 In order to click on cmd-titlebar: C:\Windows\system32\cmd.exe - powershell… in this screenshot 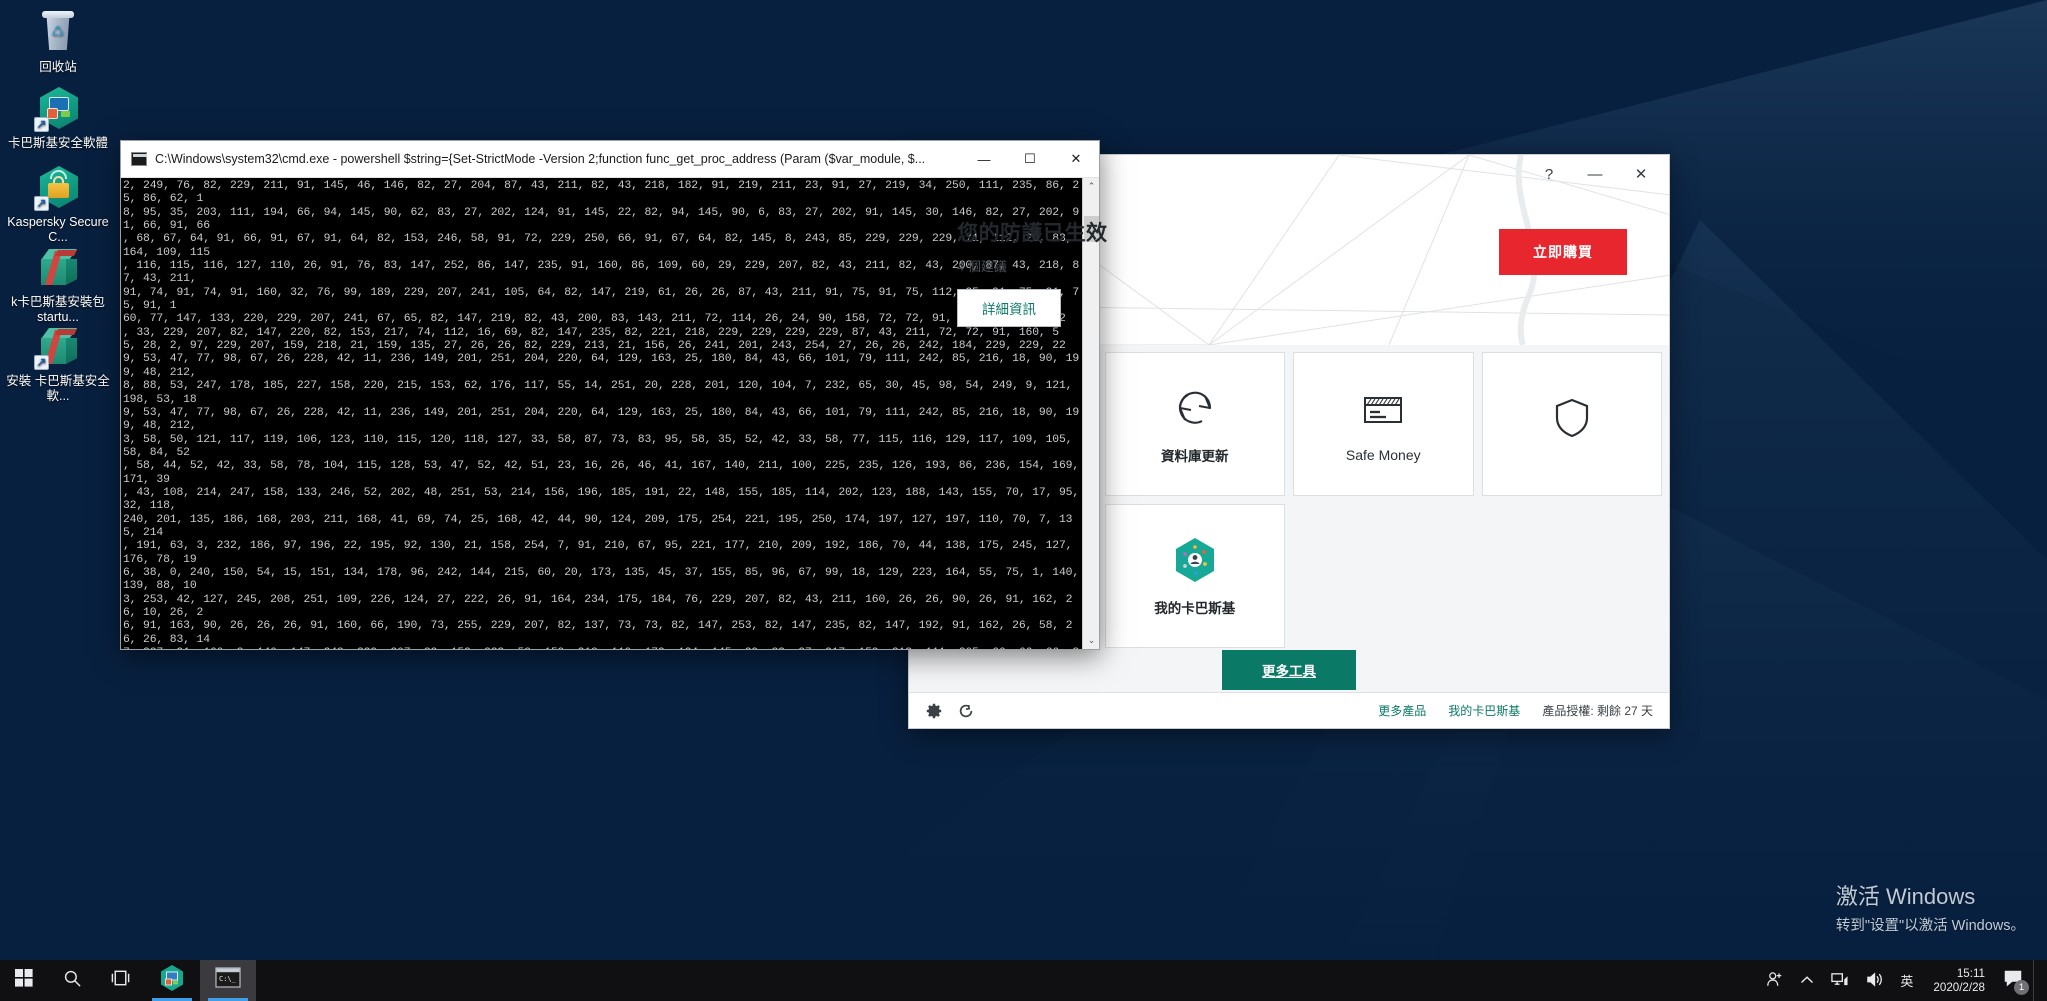, I will do `click(610, 159)`.